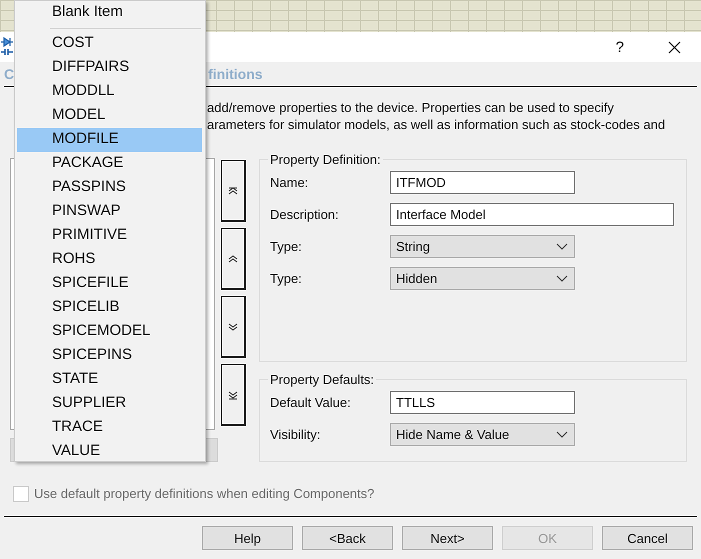 The width and height of the screenshot is (701, 559). What do you see at coordinates (109, 116) in the screenshot?
I see `menu-item: MODEL` at bounding box center [109, 116].